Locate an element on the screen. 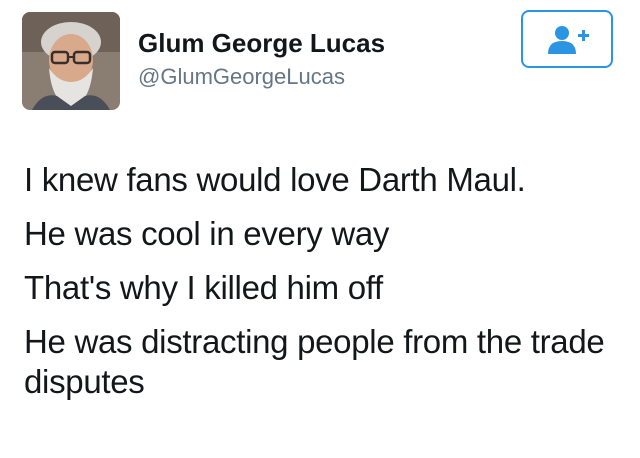 The image size is (640, 458). follow-button is located at coordinates (567, 39).